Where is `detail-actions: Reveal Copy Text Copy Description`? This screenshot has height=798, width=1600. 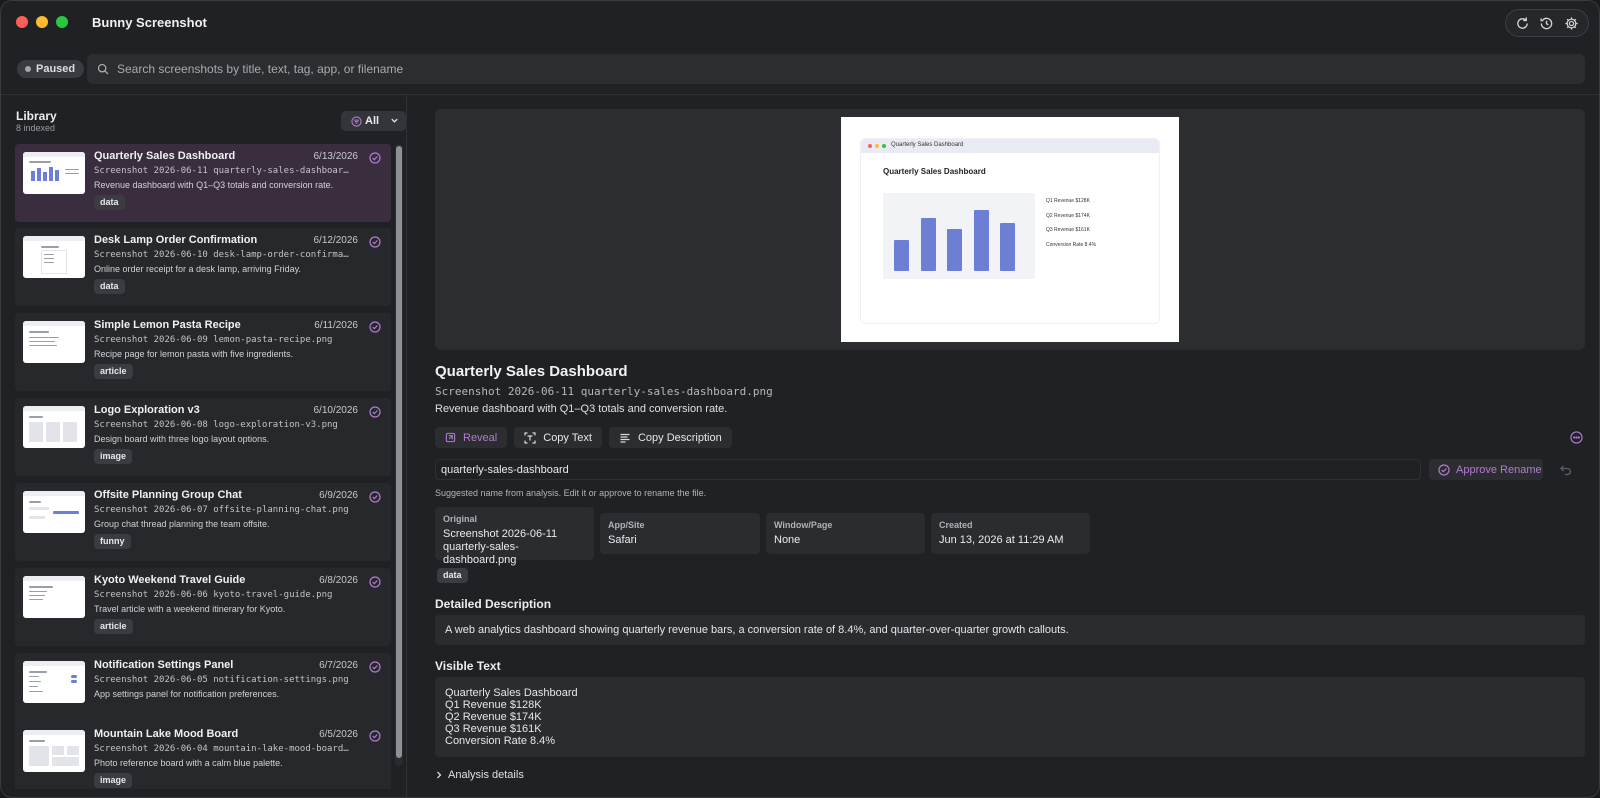
detail-actions: Reveal Copy Text Copy Description is located at coordinates (583, 437).